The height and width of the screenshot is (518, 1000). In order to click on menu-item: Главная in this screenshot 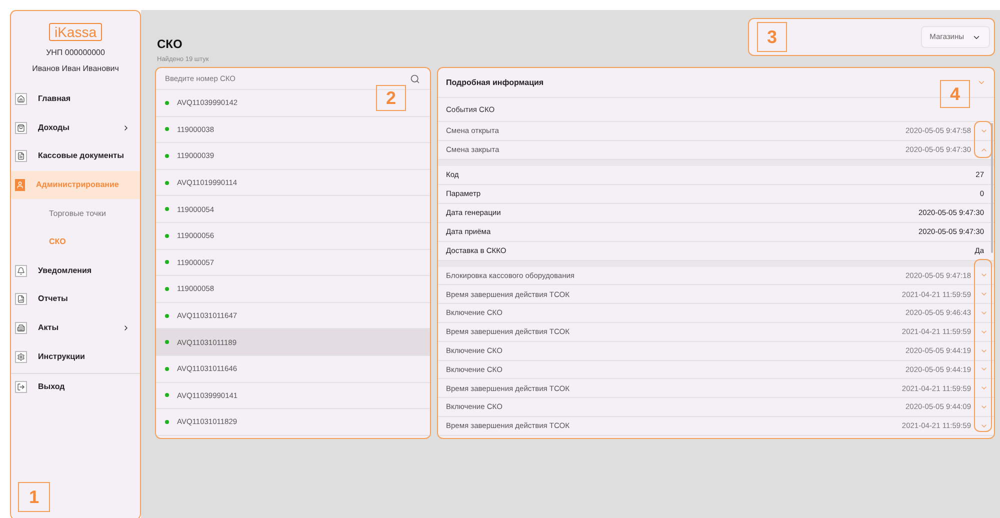, I will do `click(75, 99)`.